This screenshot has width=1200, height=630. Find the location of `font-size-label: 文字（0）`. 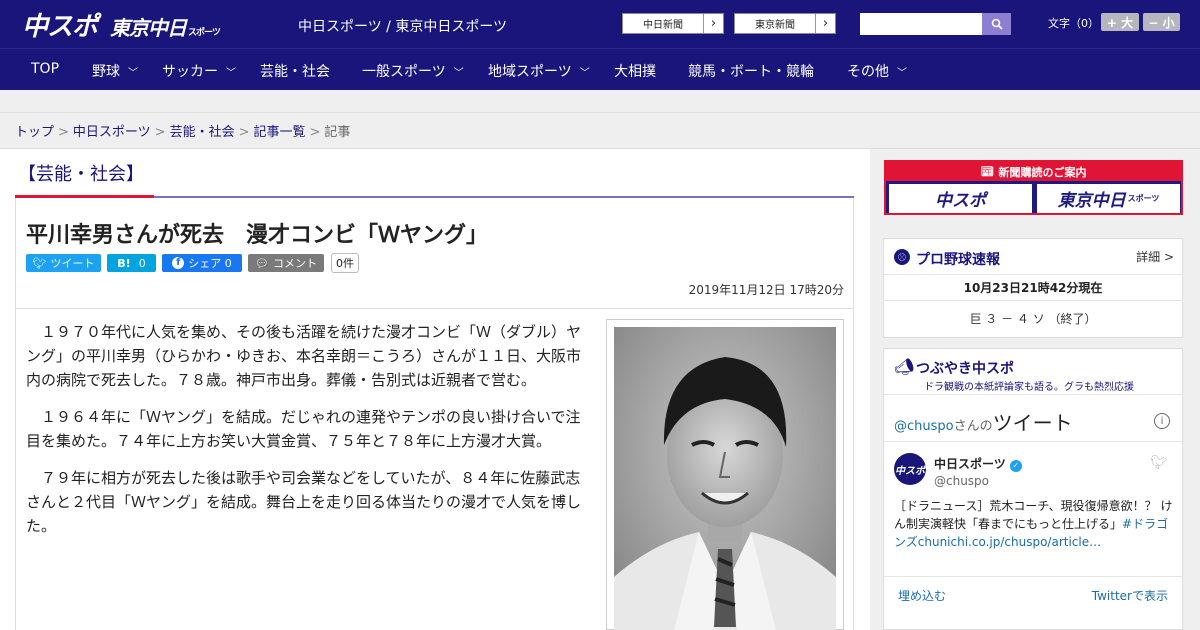

font-size-label: 文字（0） is located at coordinates (1073, 23).